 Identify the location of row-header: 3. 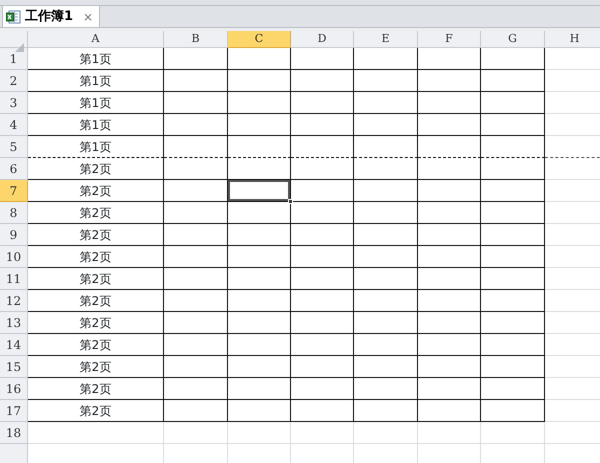
(14, 103).